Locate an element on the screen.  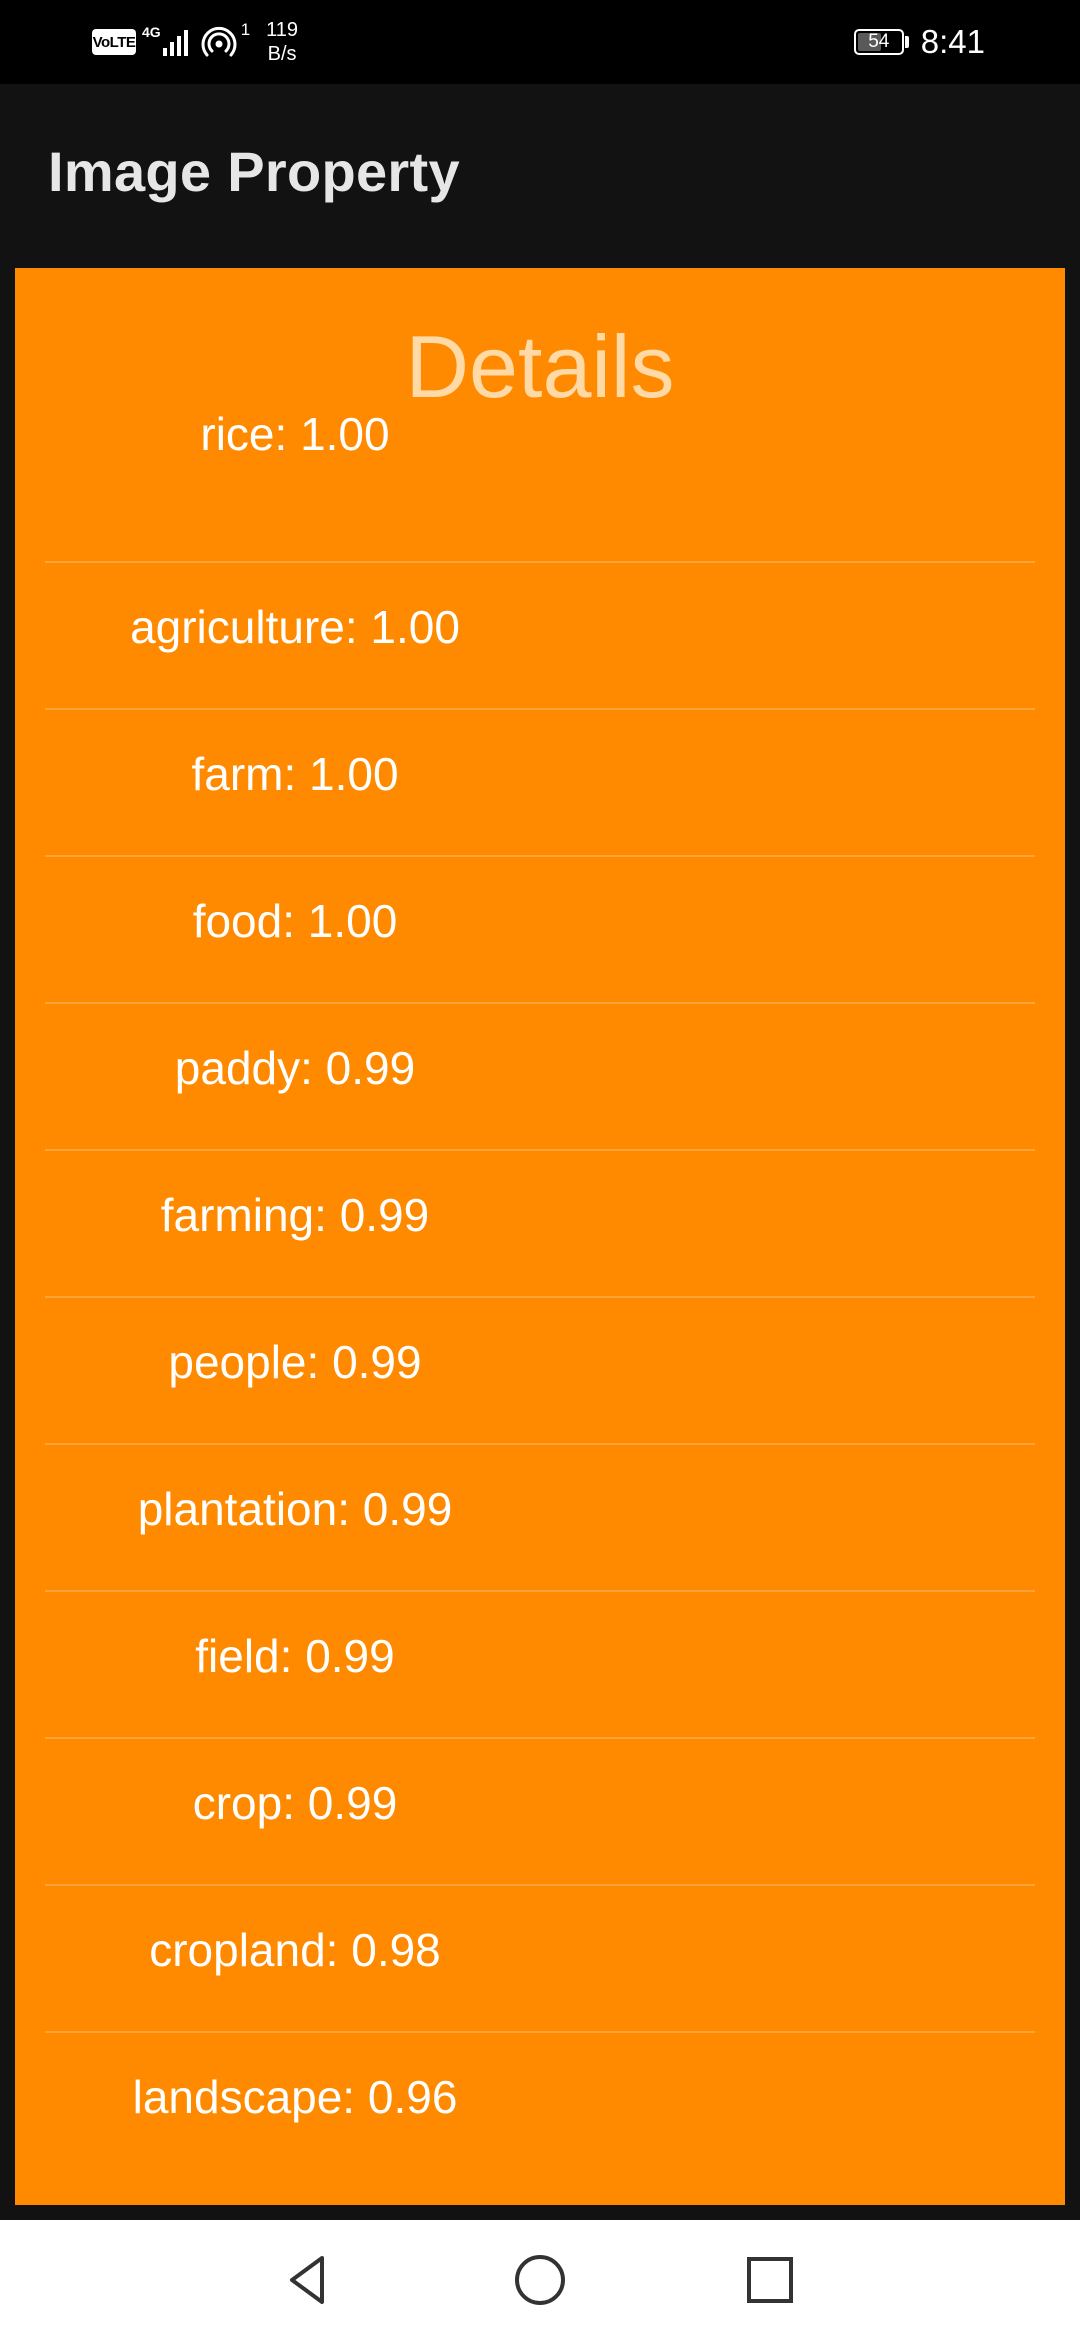
home-icon is located at coordinates (540, 2280).